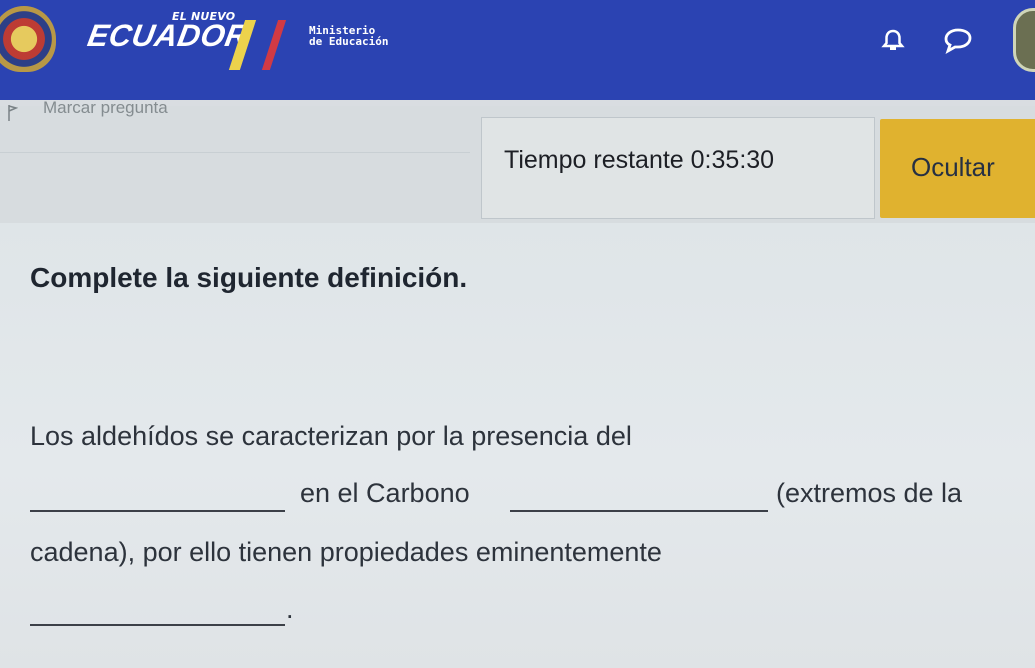 The width and height of the screenshot is (1035, 668). Describe the element at coordinates (639, 160) in the screenshot. I see `time-remaining: Tiempo restante 0:35:30` at that location.